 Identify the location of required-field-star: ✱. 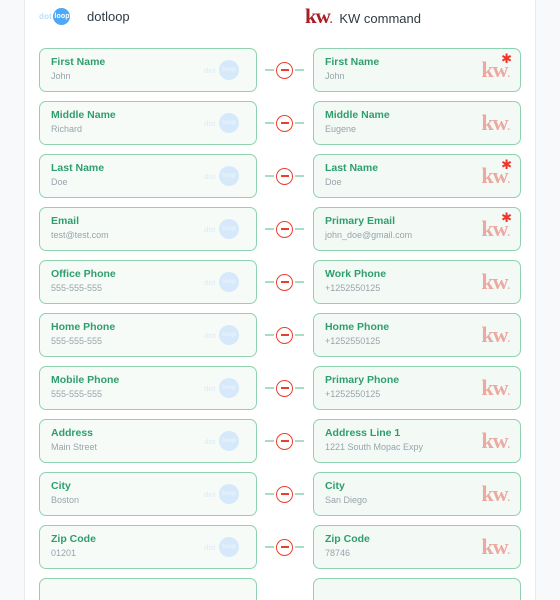
(506, 165).